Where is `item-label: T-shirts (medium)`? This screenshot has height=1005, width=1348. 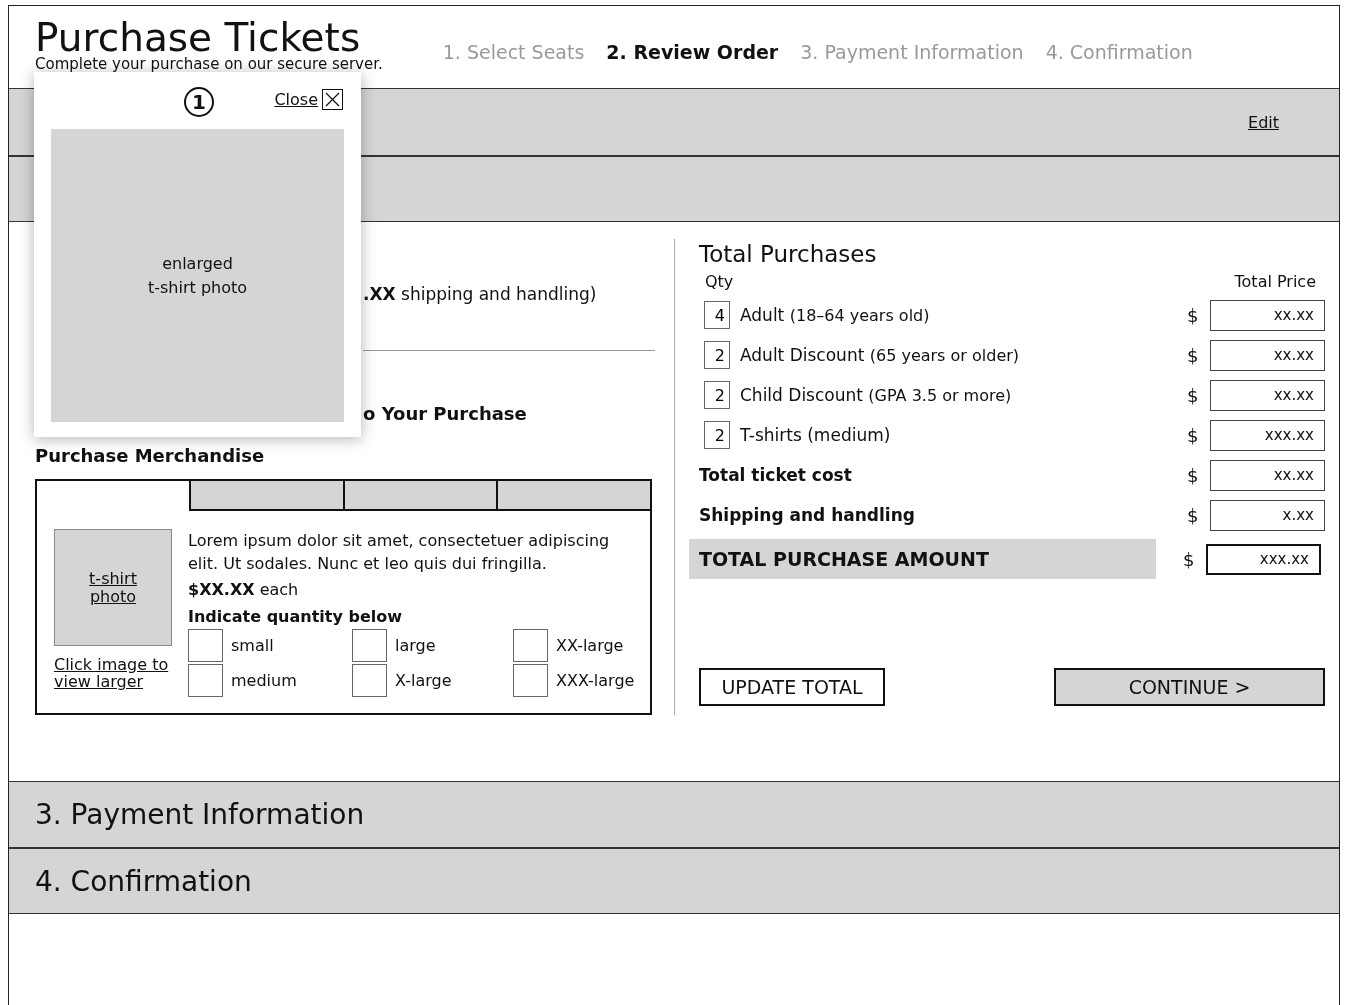 item-label: T-shirts (medium) is located at coordinates (816, 435).